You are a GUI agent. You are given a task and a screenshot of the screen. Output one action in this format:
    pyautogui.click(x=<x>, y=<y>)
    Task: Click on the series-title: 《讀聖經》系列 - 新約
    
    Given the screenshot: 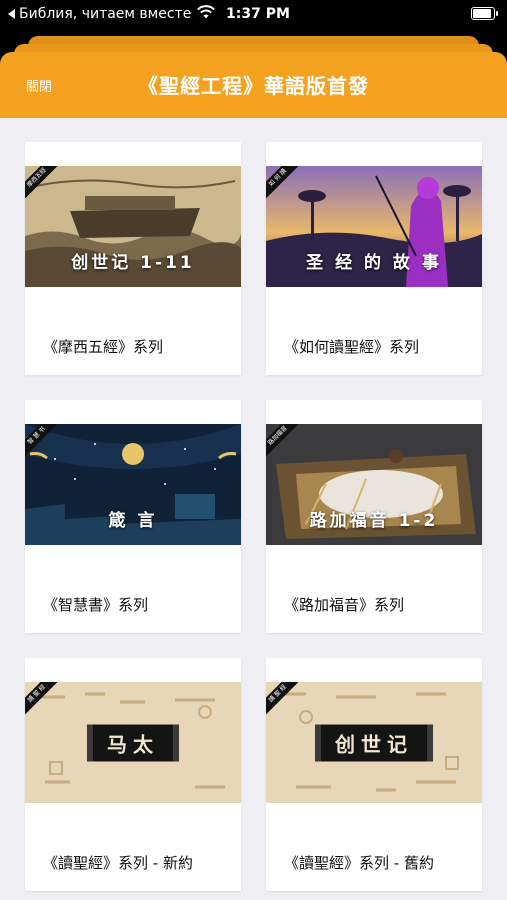 What is the action you would take?
    pyautogui.click(x=118, y=863)
    